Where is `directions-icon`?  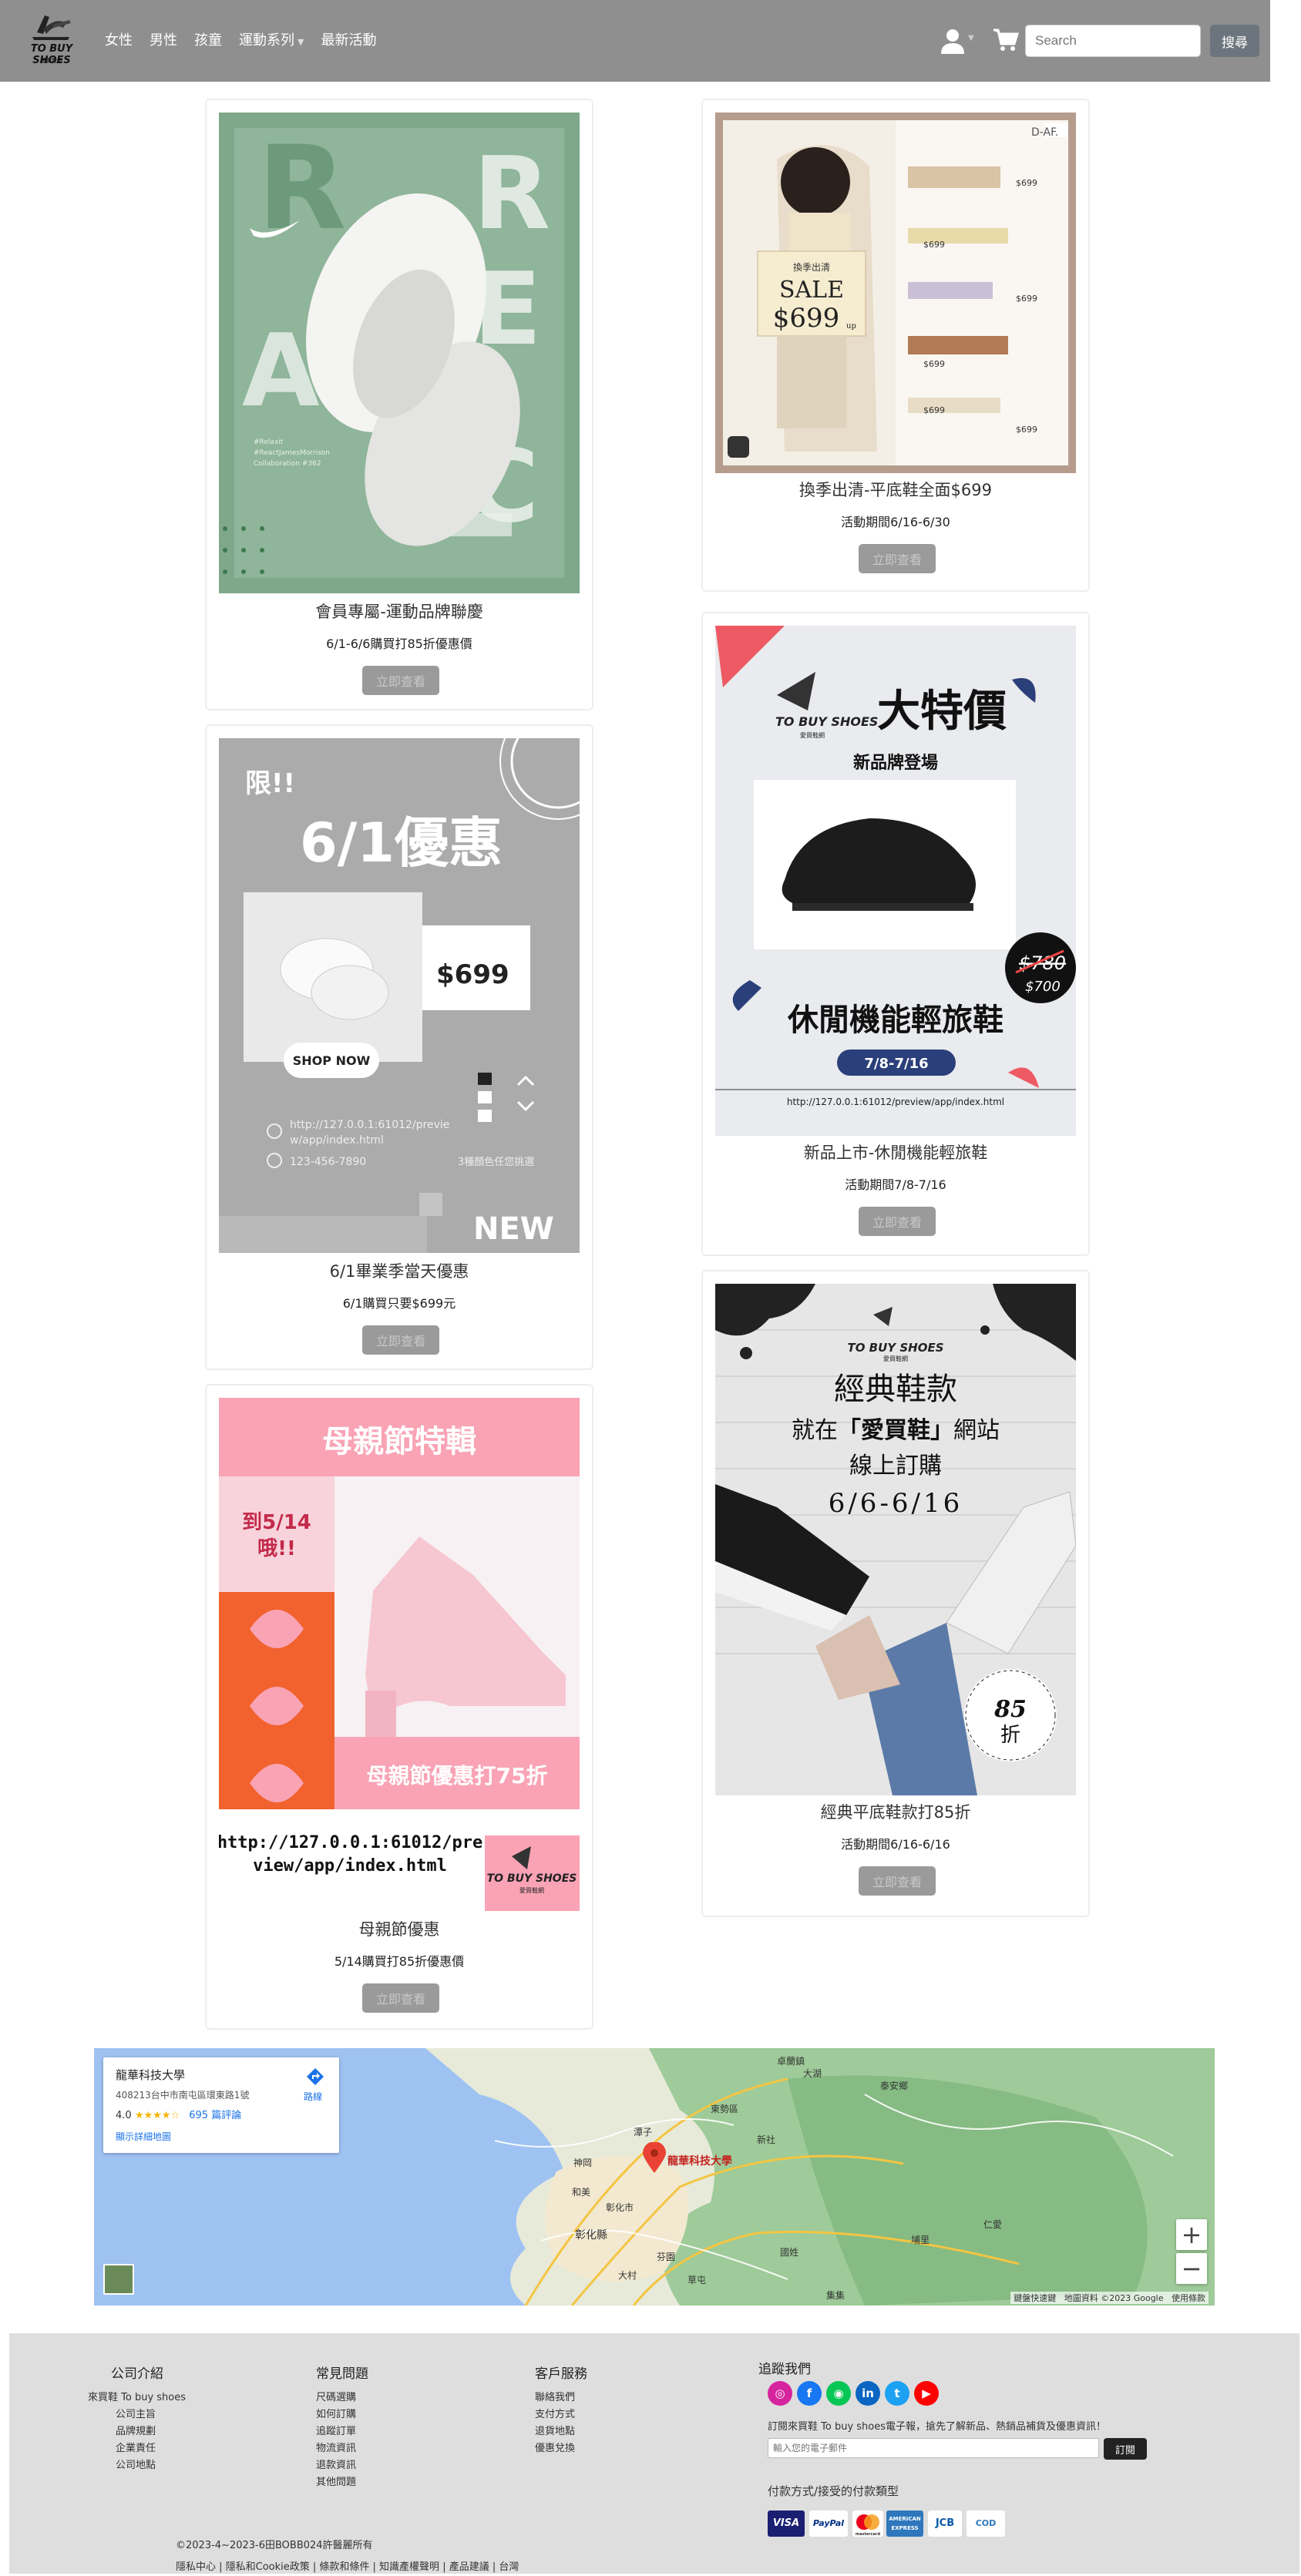
directions-icon is located at coordinates (315, 2077).